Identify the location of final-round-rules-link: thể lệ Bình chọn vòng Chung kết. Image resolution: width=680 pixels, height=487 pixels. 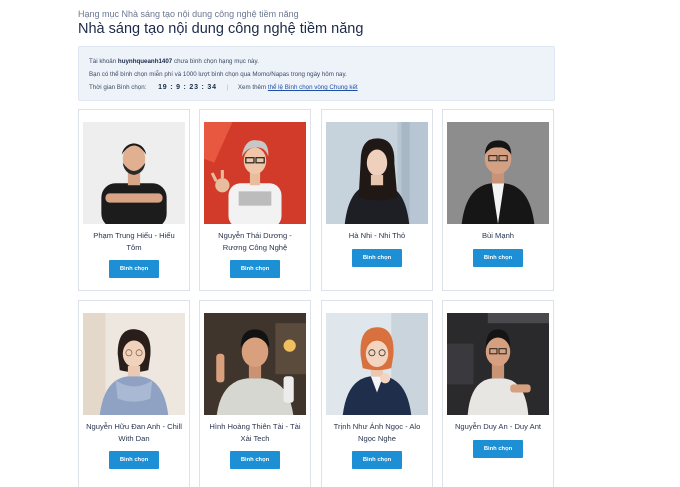
(313, 87).